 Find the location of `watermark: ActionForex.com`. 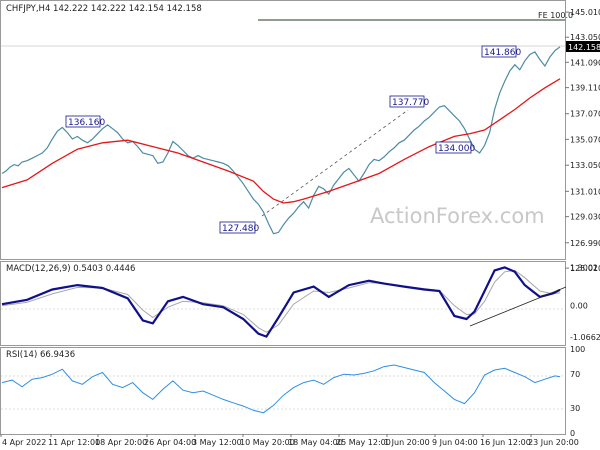

watermark: ActionForex.com is located at coordinates (457, 216).